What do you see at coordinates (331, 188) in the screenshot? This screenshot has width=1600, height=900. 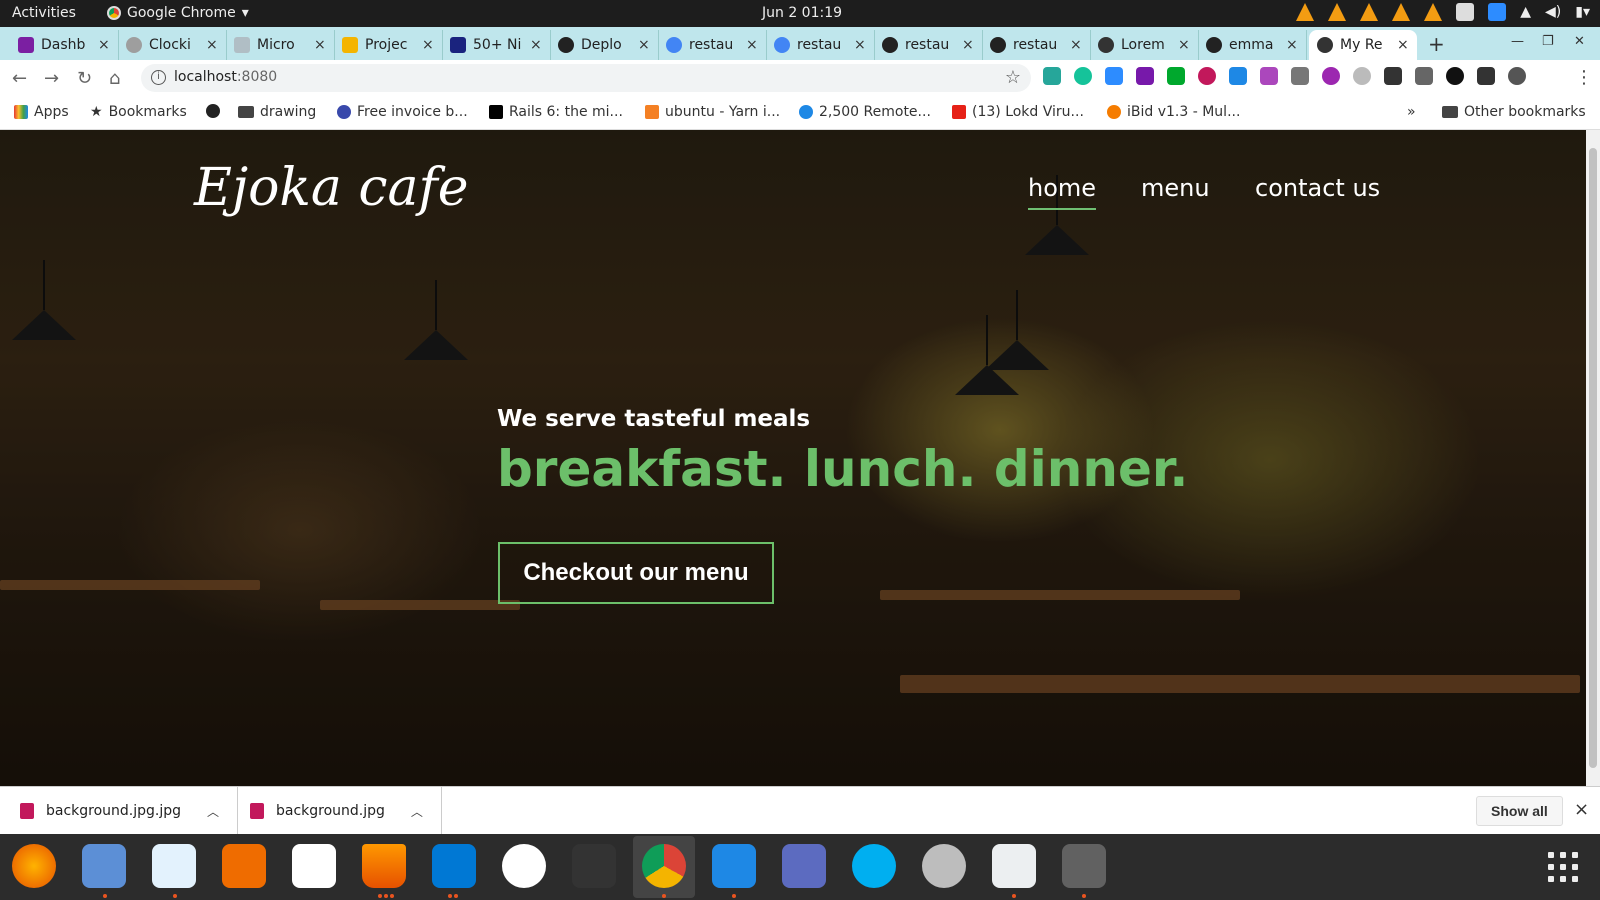 I see `site-logo: Ejoka cafe` at bounding box center [331, 188].